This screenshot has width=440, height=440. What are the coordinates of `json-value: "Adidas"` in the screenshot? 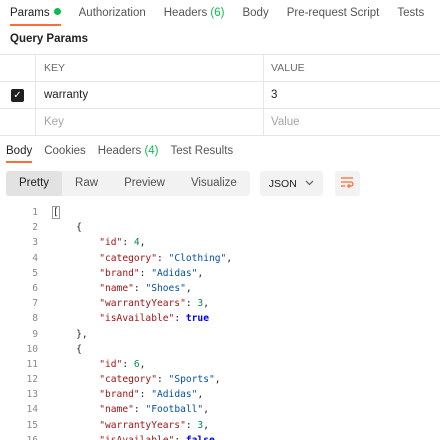 It's located at (174, 273).